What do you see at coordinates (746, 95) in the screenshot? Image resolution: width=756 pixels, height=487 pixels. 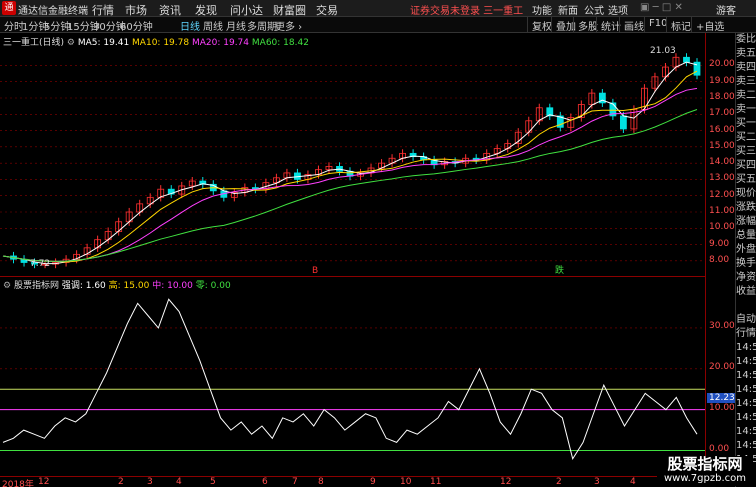 I see `side-panel-item: 卖二` at bounding box center [746, 95].